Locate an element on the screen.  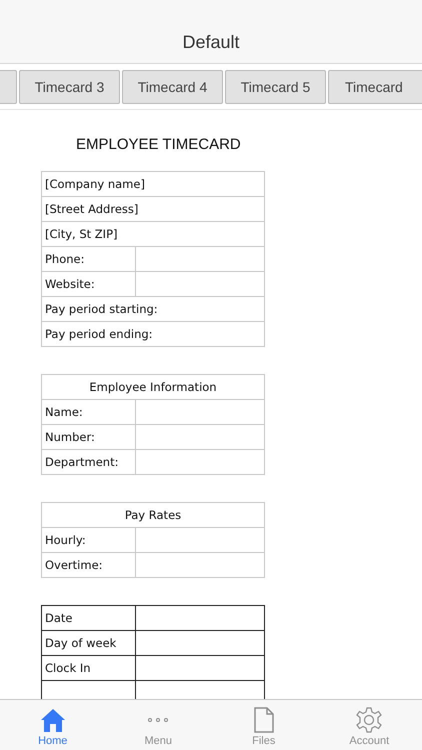
table-cell: Clock In is located at coordinates (89, 668).